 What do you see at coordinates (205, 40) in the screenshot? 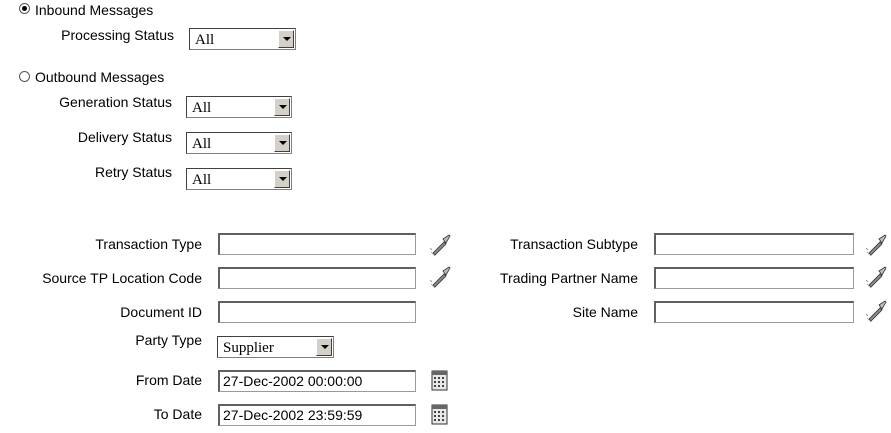
I see `processing-status-value: All` at bounding box center [205, 40].